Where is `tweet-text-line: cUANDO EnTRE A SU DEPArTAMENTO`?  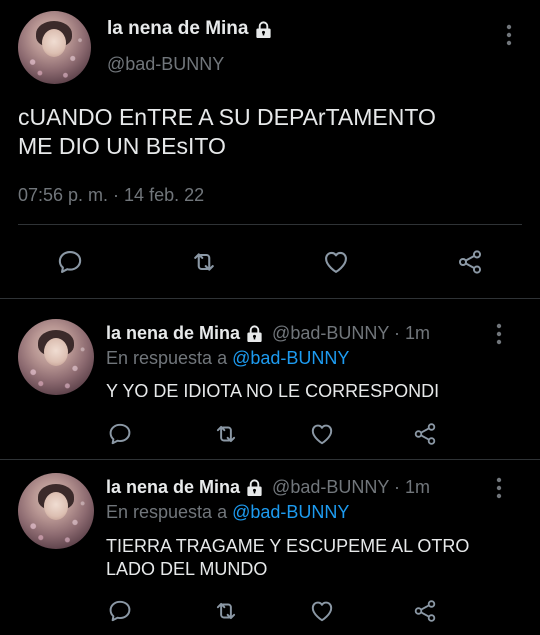
tweet-text-line: cUANDO EnTRE A SU DEPArTAMENTO is located at coordinates (227, 117).